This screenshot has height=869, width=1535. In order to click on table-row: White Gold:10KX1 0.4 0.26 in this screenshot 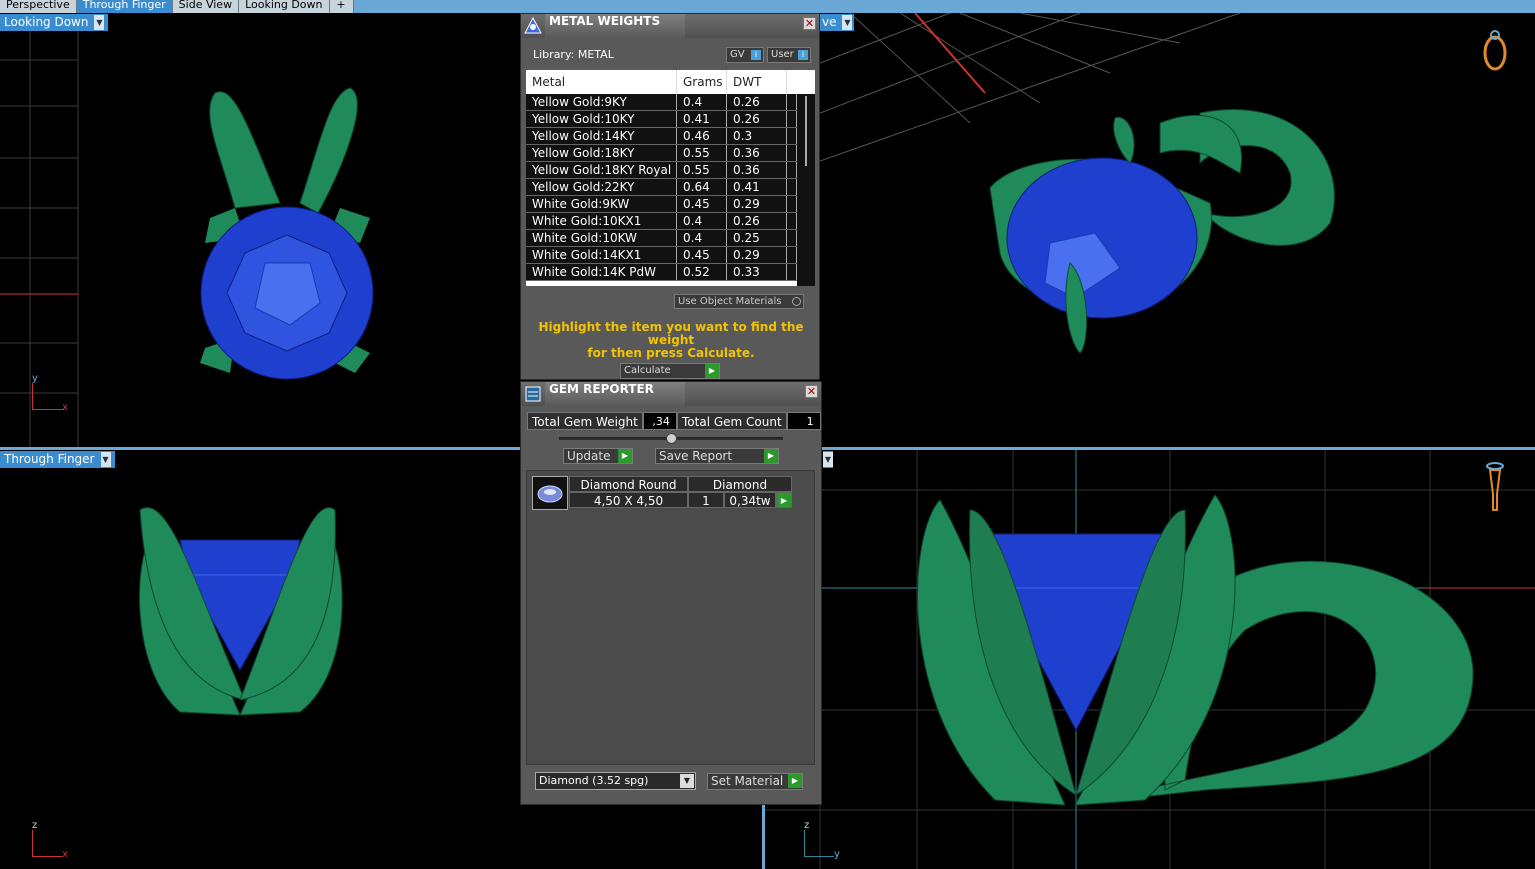, I will do `click(670, 221)`.